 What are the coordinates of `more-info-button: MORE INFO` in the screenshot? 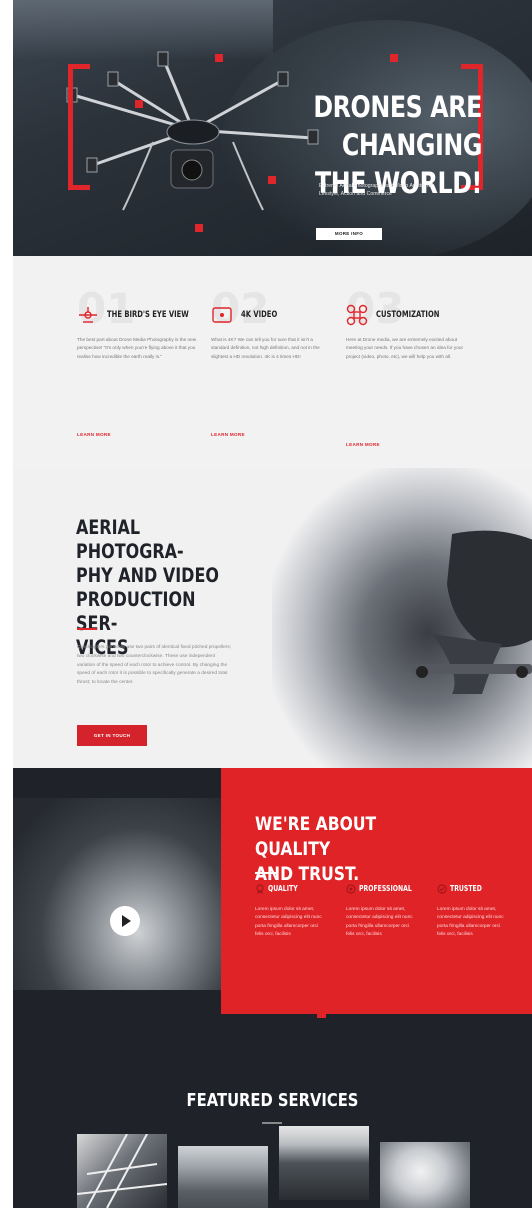 It's located at (349, 234).